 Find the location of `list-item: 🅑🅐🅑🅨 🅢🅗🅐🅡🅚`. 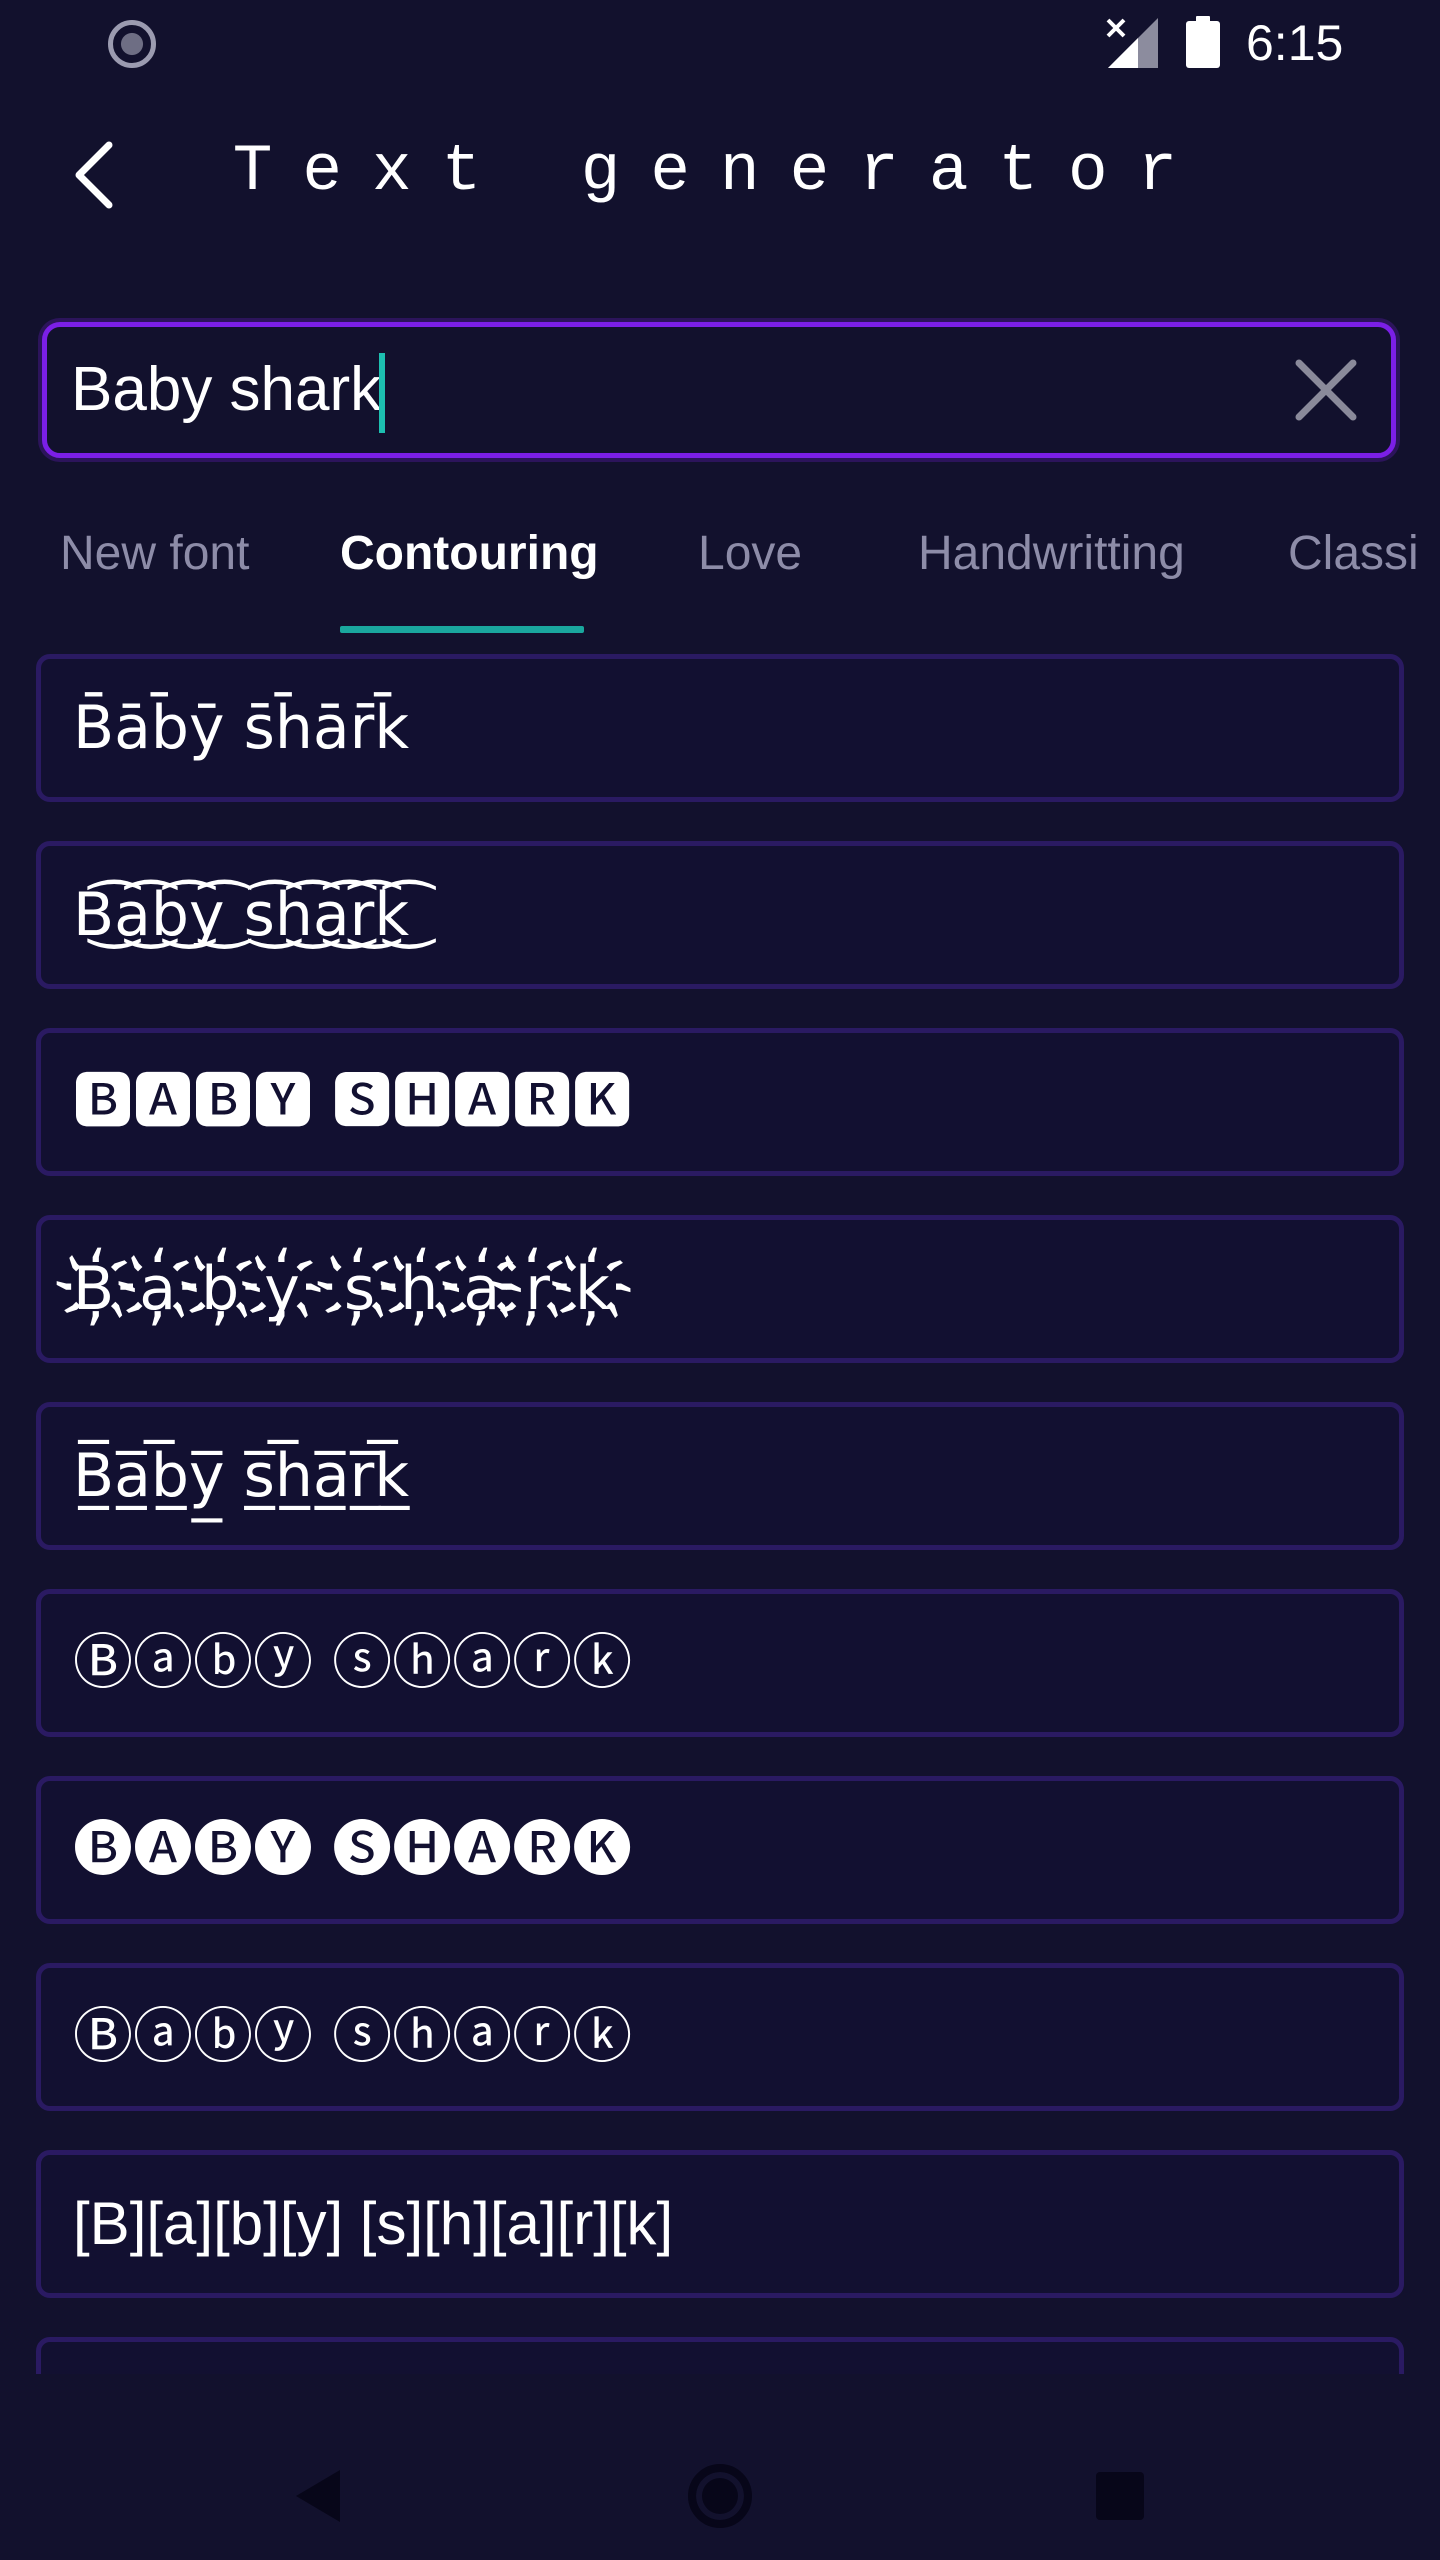

list-item: 🅑🅐🅑🅨 🅢🅗🅐🅡🅚 is located at coordinates (720, 1850).